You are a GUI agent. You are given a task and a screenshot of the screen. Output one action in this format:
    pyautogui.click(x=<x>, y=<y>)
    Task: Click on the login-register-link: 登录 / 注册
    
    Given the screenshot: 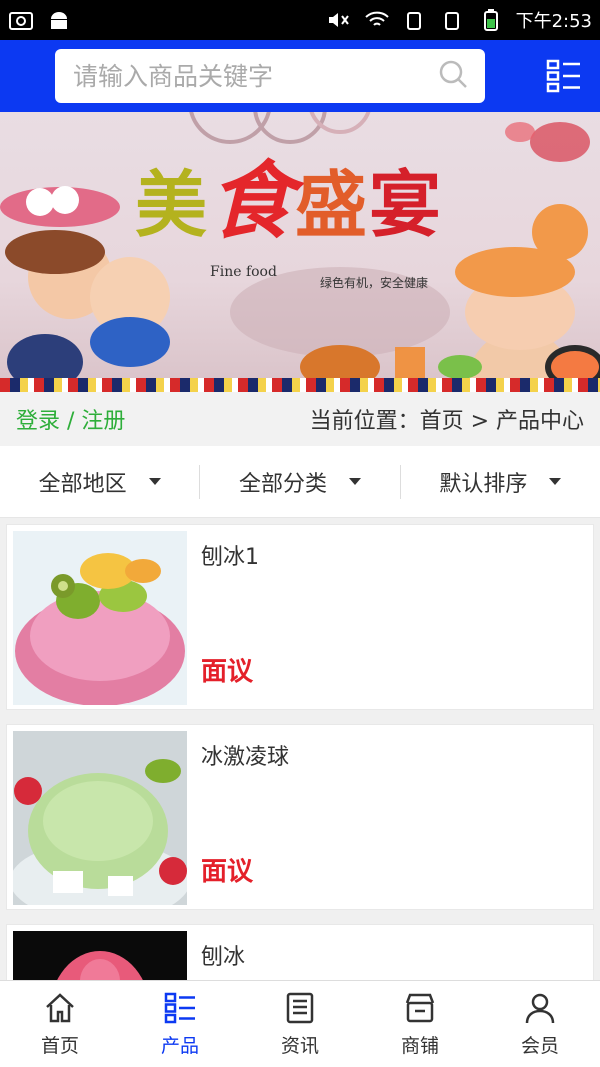 What is the action you would take?
    pyautogui.click(x=70, y=419)
    